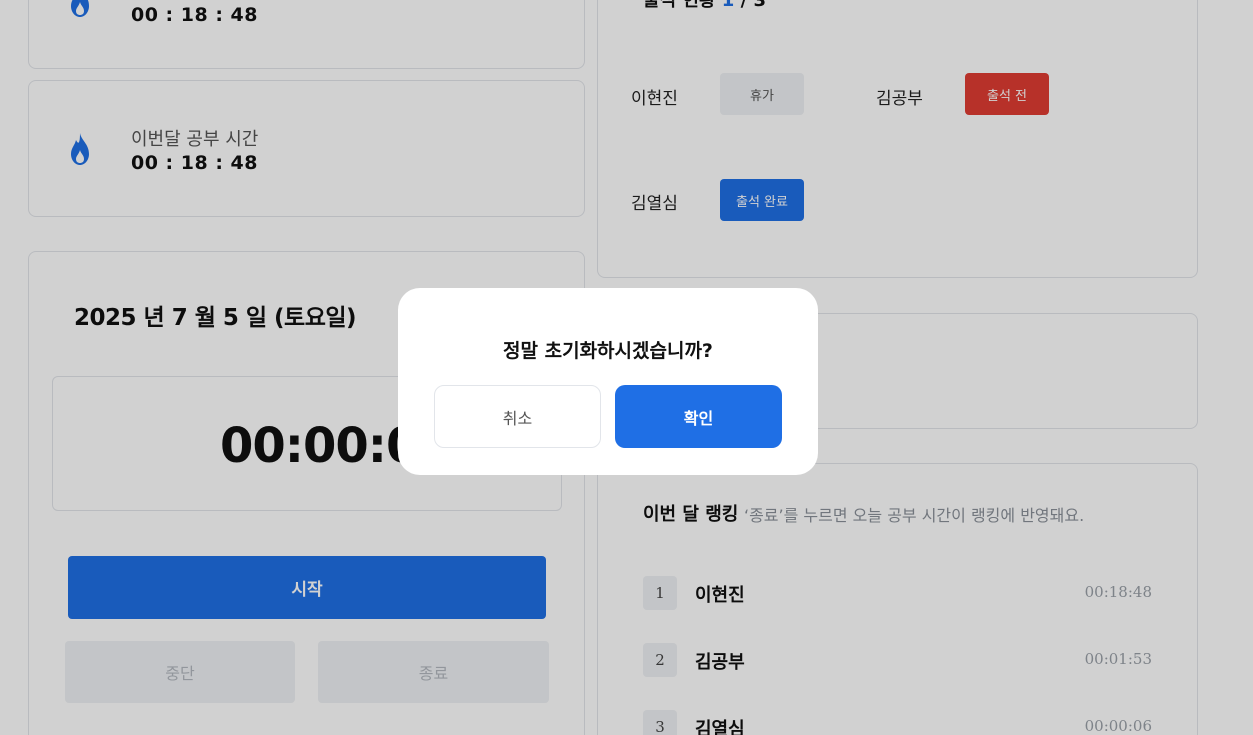 The width and height of the screenshot is (1253, 735). What do you see at coordinates (517, 416) in the screenshot?
I see `cancel-button: 취소` at bounding box center [517, 416].